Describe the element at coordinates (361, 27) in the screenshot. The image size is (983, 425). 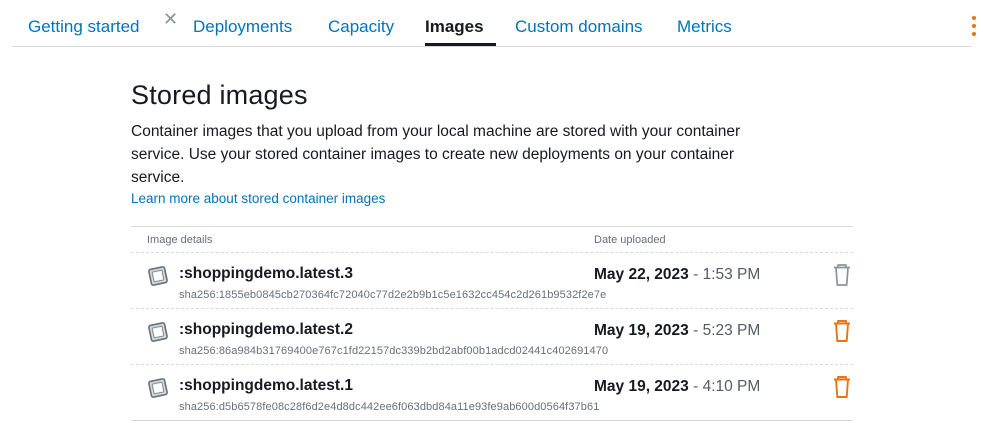
I see `tab-capacity: Capacity` at that location.